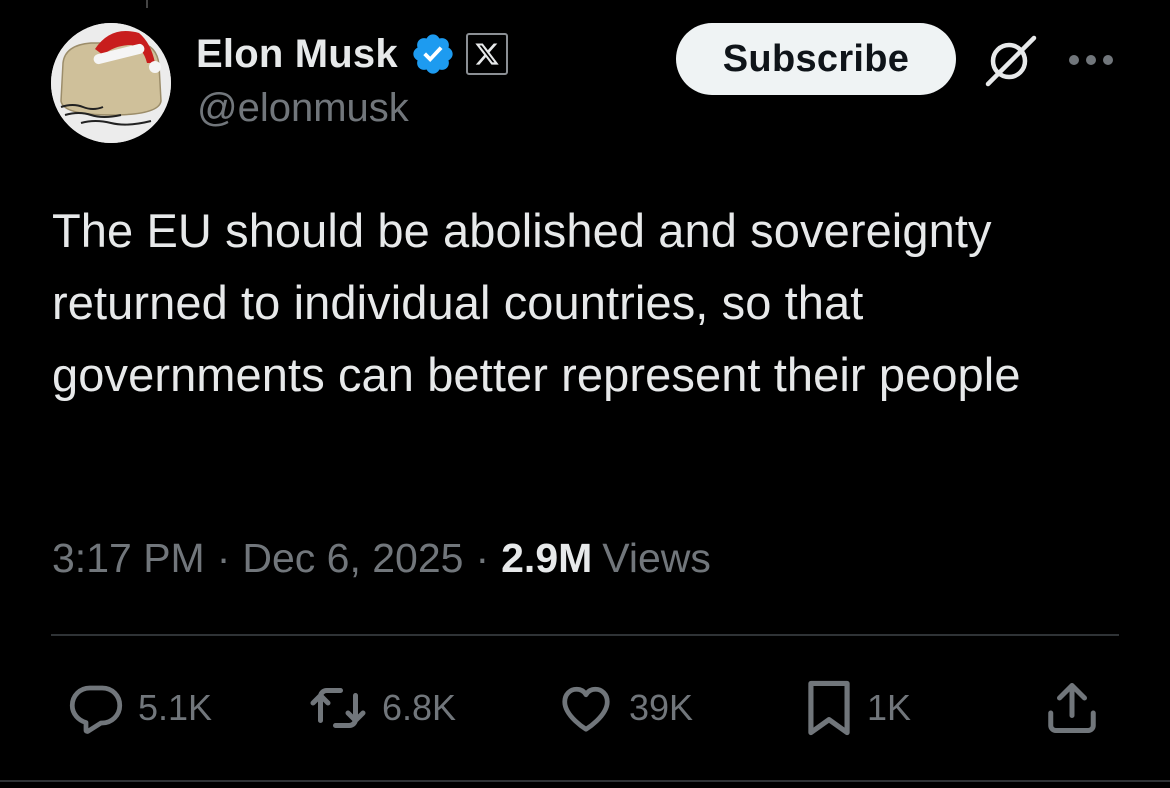  Describe the element at coordinates (661, 707) in the screenshot. I see `like-count: 39K` at that location.